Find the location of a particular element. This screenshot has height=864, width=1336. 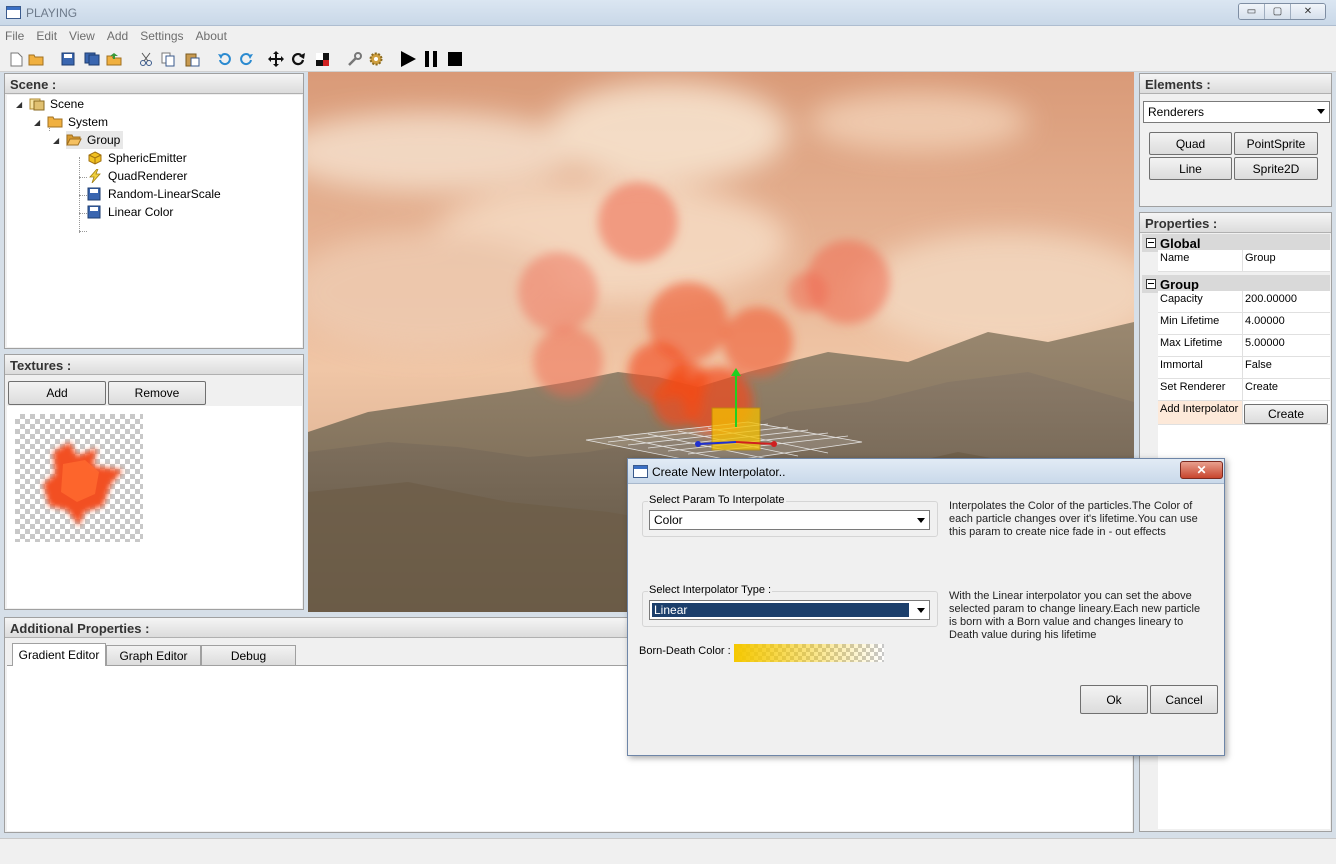

window-controls: ▭ ▢ ✕ is located at coordinates (1282, 11).